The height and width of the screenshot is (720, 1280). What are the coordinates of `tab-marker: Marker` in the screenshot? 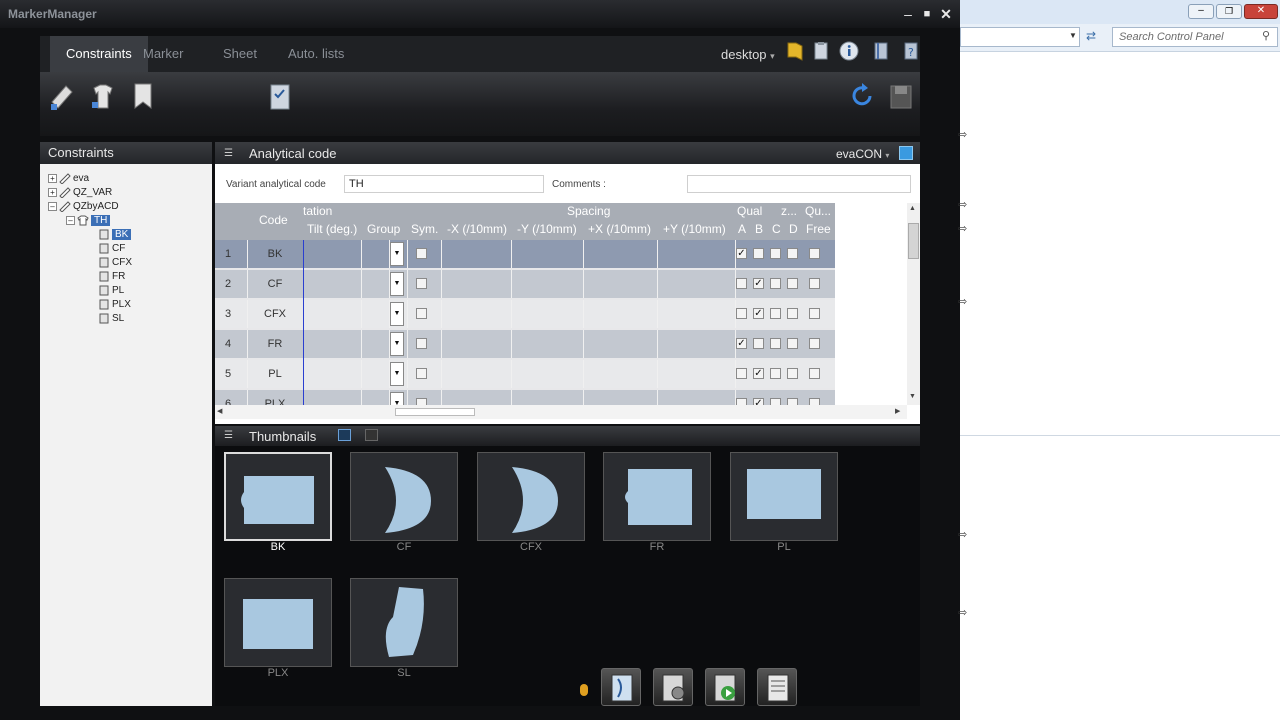 It's located at (163, 54).